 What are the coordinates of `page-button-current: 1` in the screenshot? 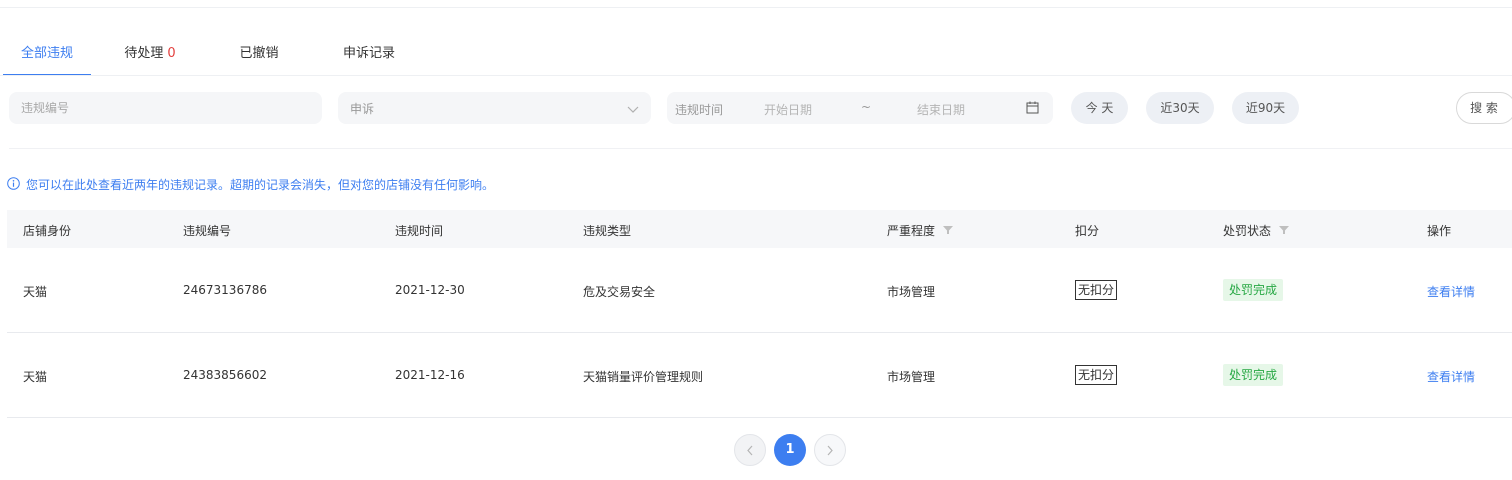 It's located at (790, 450).